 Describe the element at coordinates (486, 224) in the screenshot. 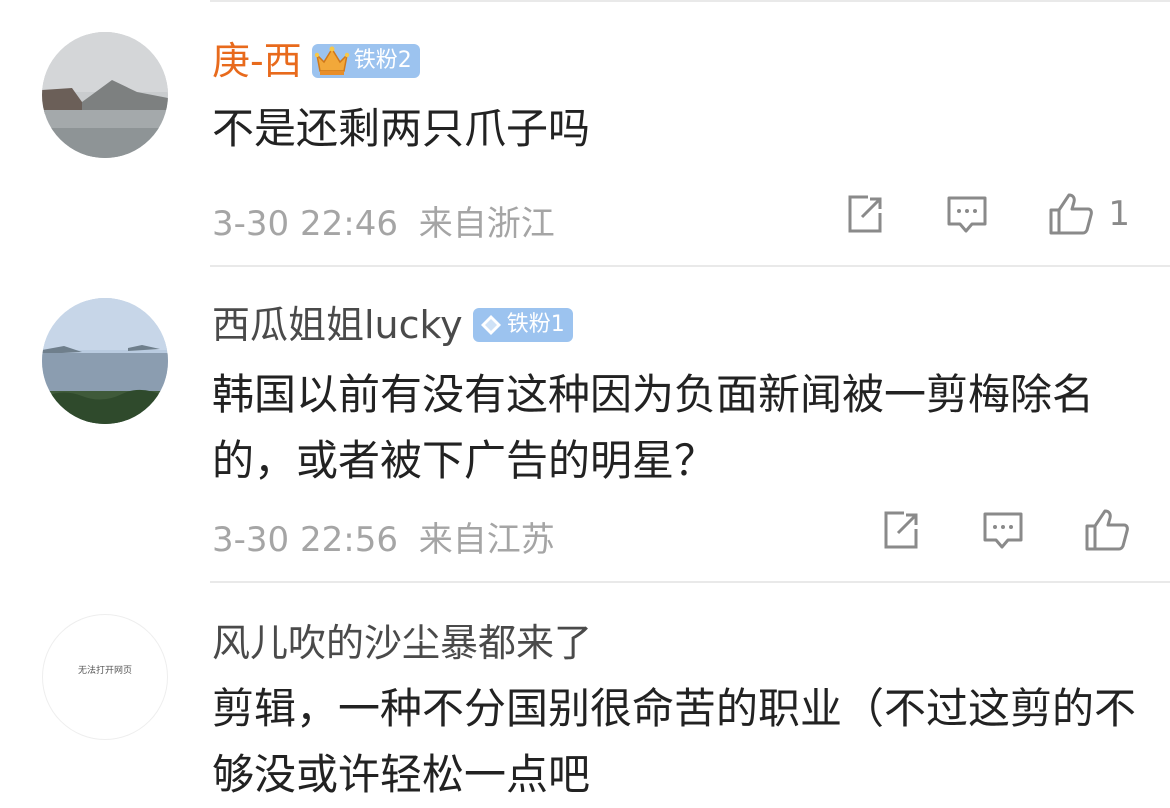

I see `location: 来自浙江` at that location.